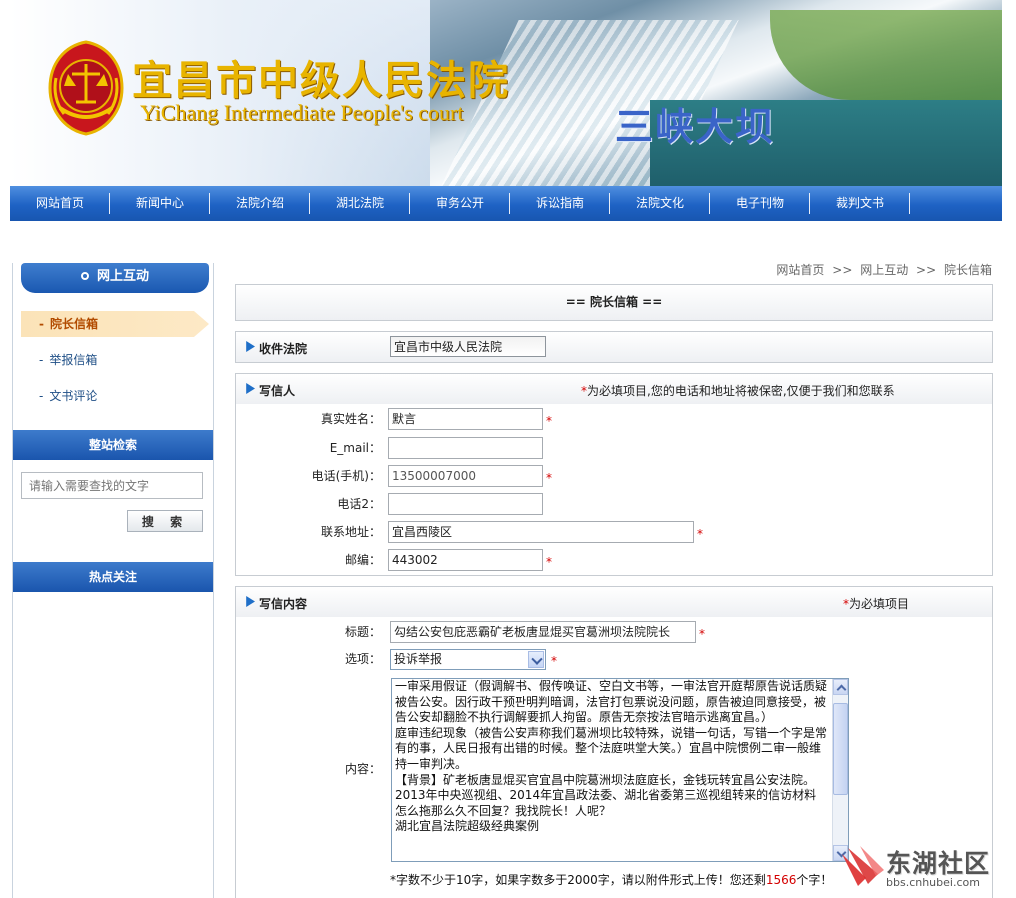  I want to click on sidebar-item-report-mailbox: - 举报信箱, so click(115, 360).